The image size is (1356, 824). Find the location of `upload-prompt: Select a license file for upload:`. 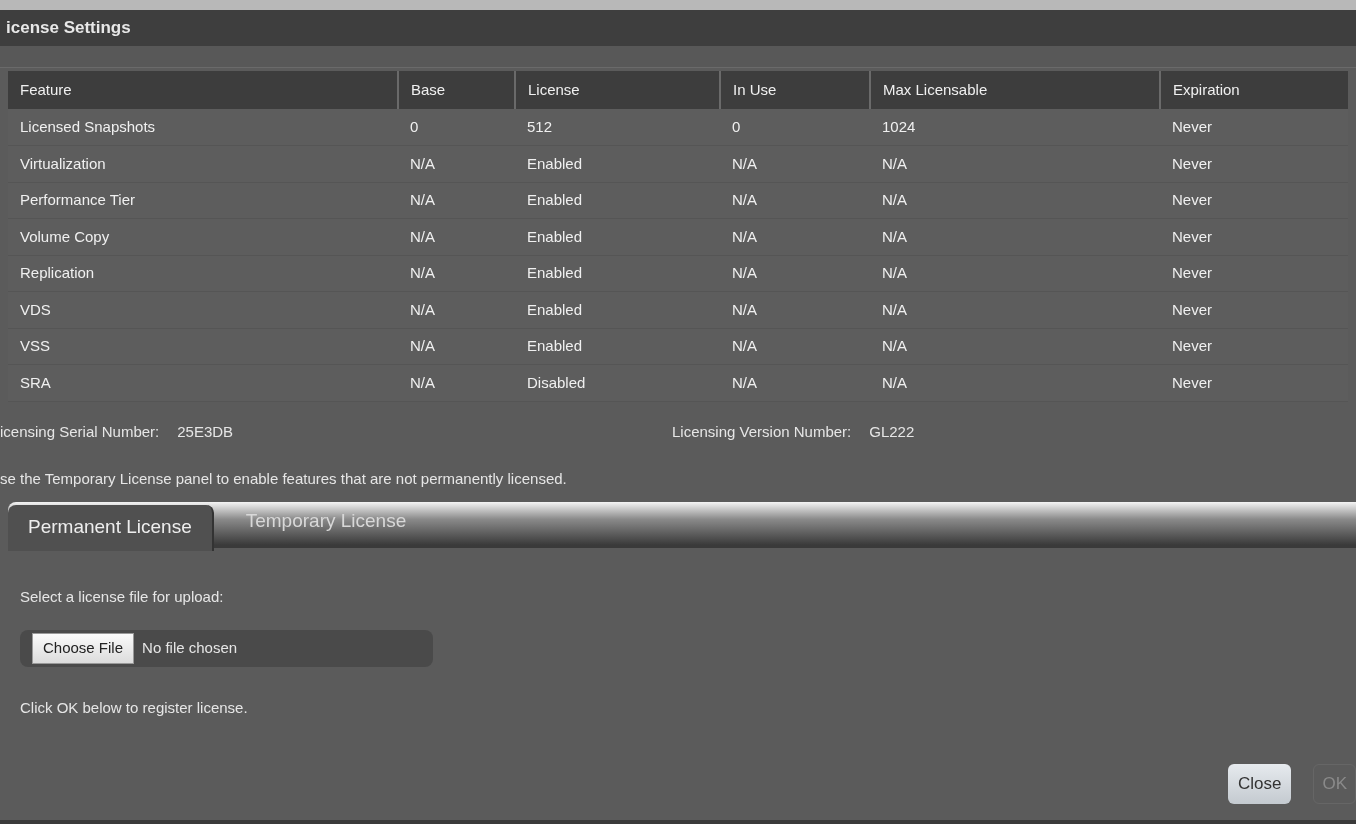

upload-prompt: Select a license file for upload: is located at coordinates (122, 596).